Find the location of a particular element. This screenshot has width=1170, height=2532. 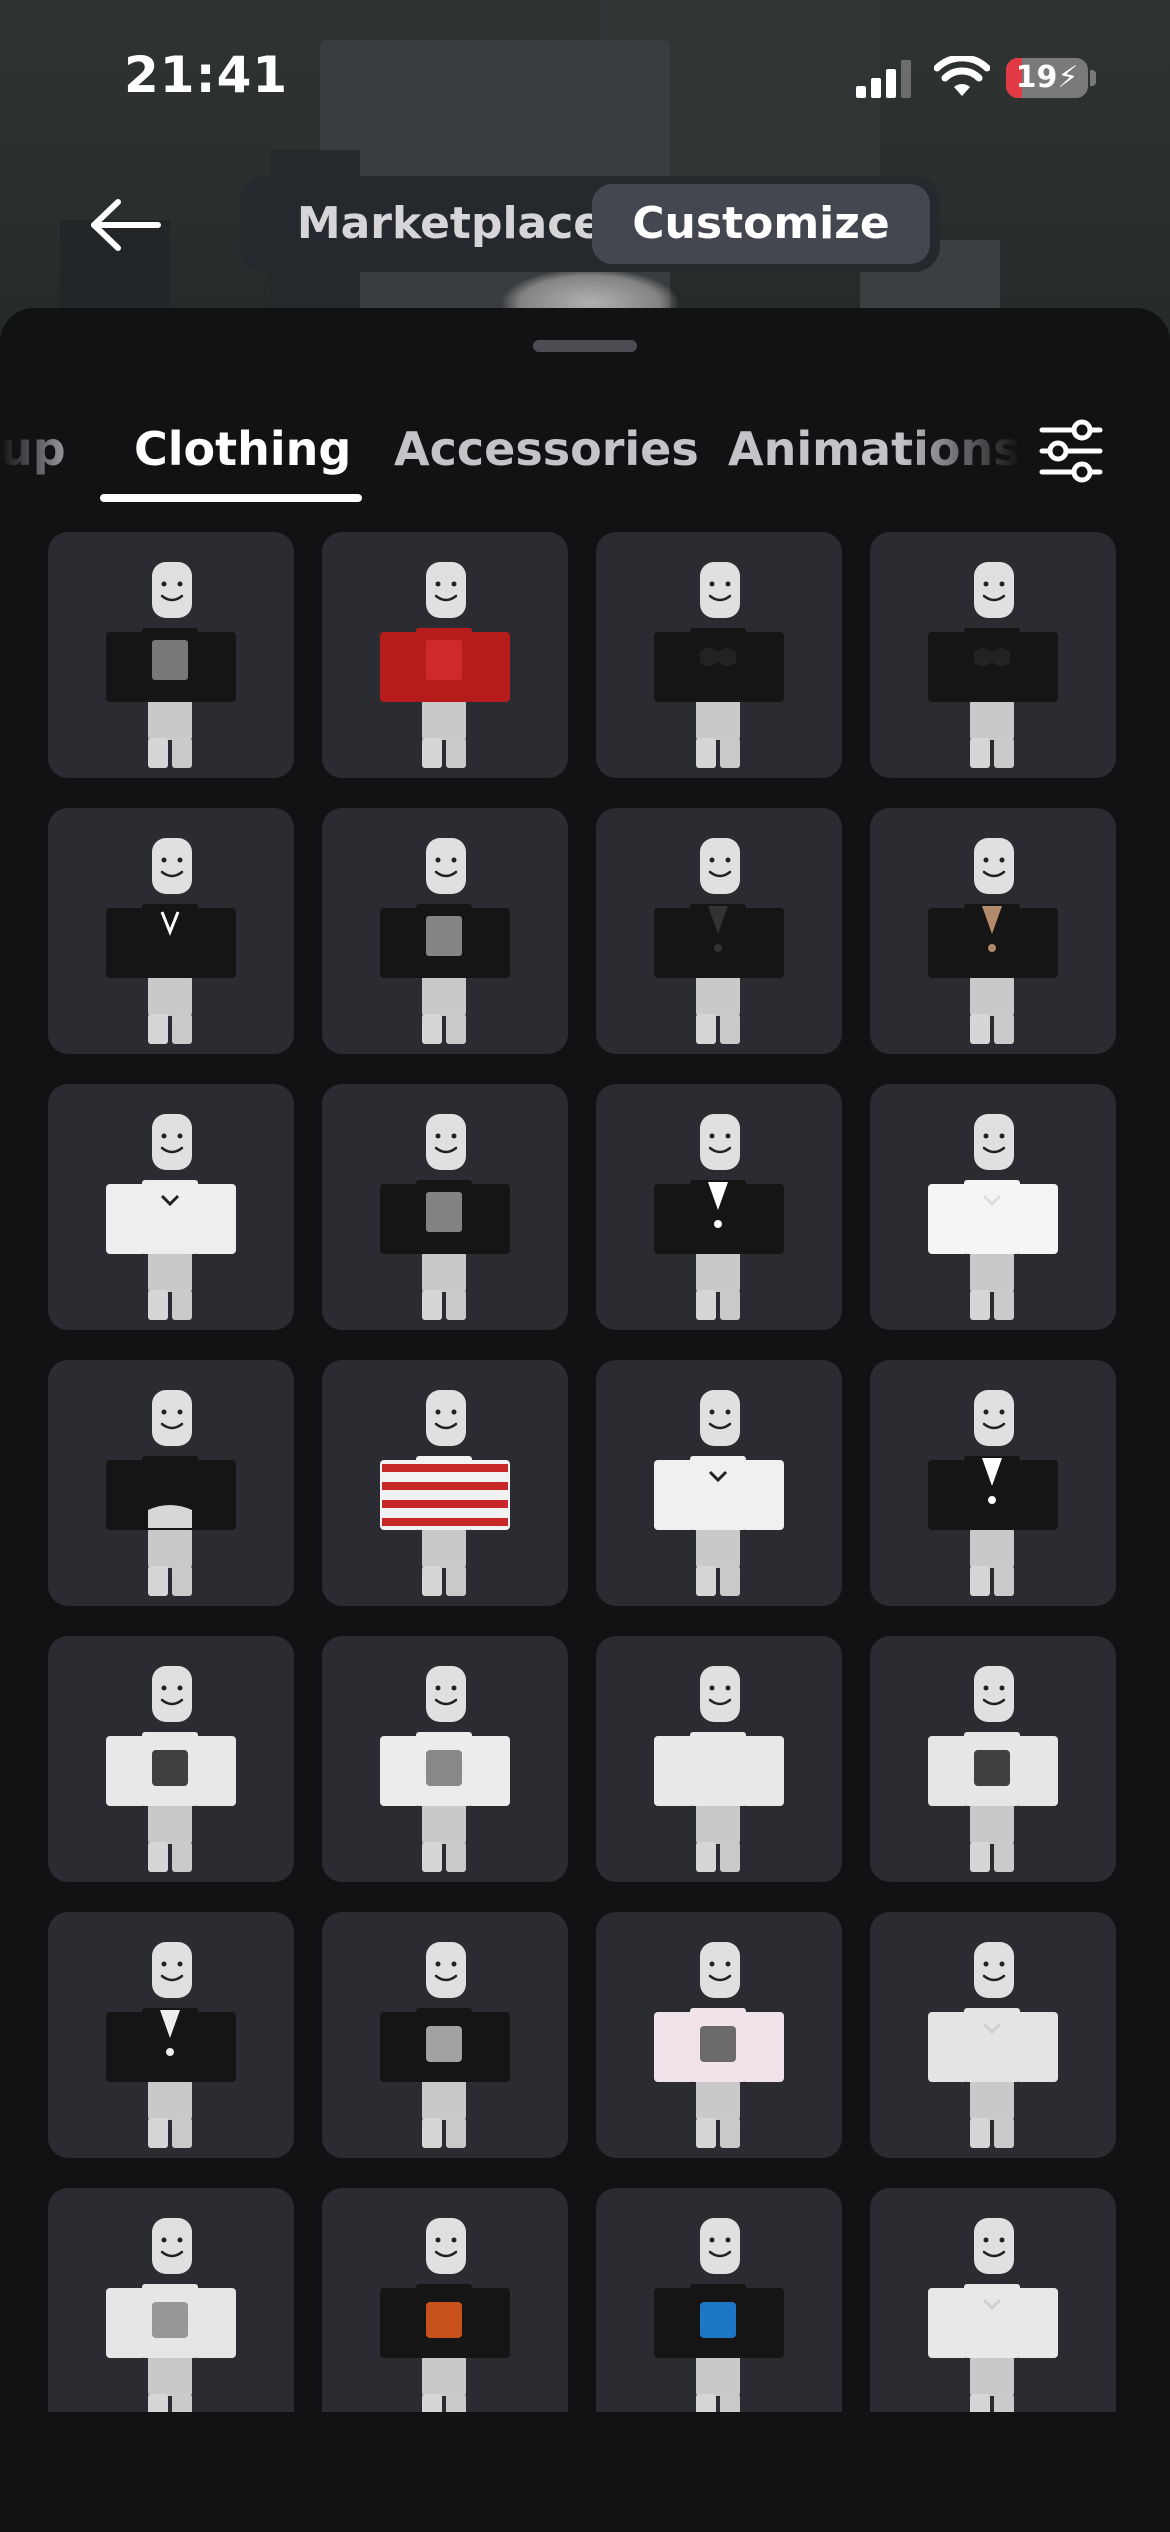

selected-tab-indicator is located at coordinates (231, 498).